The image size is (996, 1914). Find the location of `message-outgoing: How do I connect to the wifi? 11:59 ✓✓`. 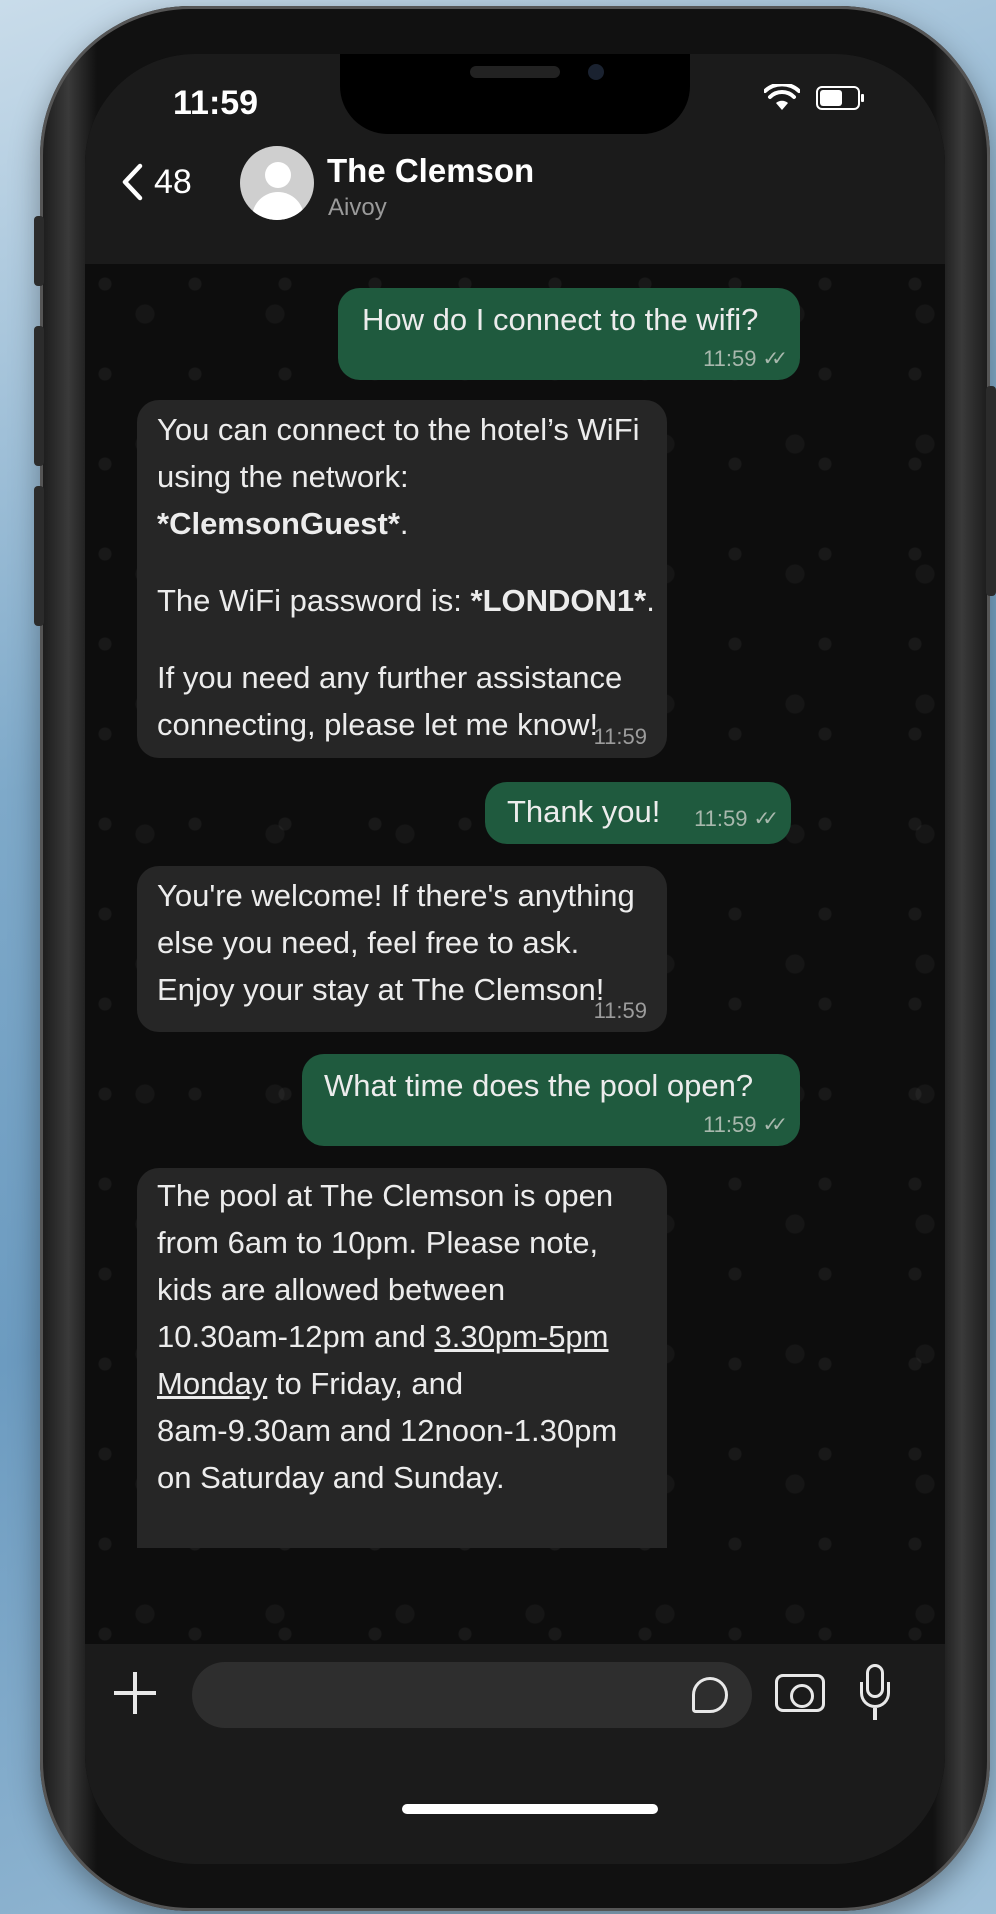

message-outgoing: How do I connect to the wifi? 11:59 ✓✓ is located at coordinates (569, 334).